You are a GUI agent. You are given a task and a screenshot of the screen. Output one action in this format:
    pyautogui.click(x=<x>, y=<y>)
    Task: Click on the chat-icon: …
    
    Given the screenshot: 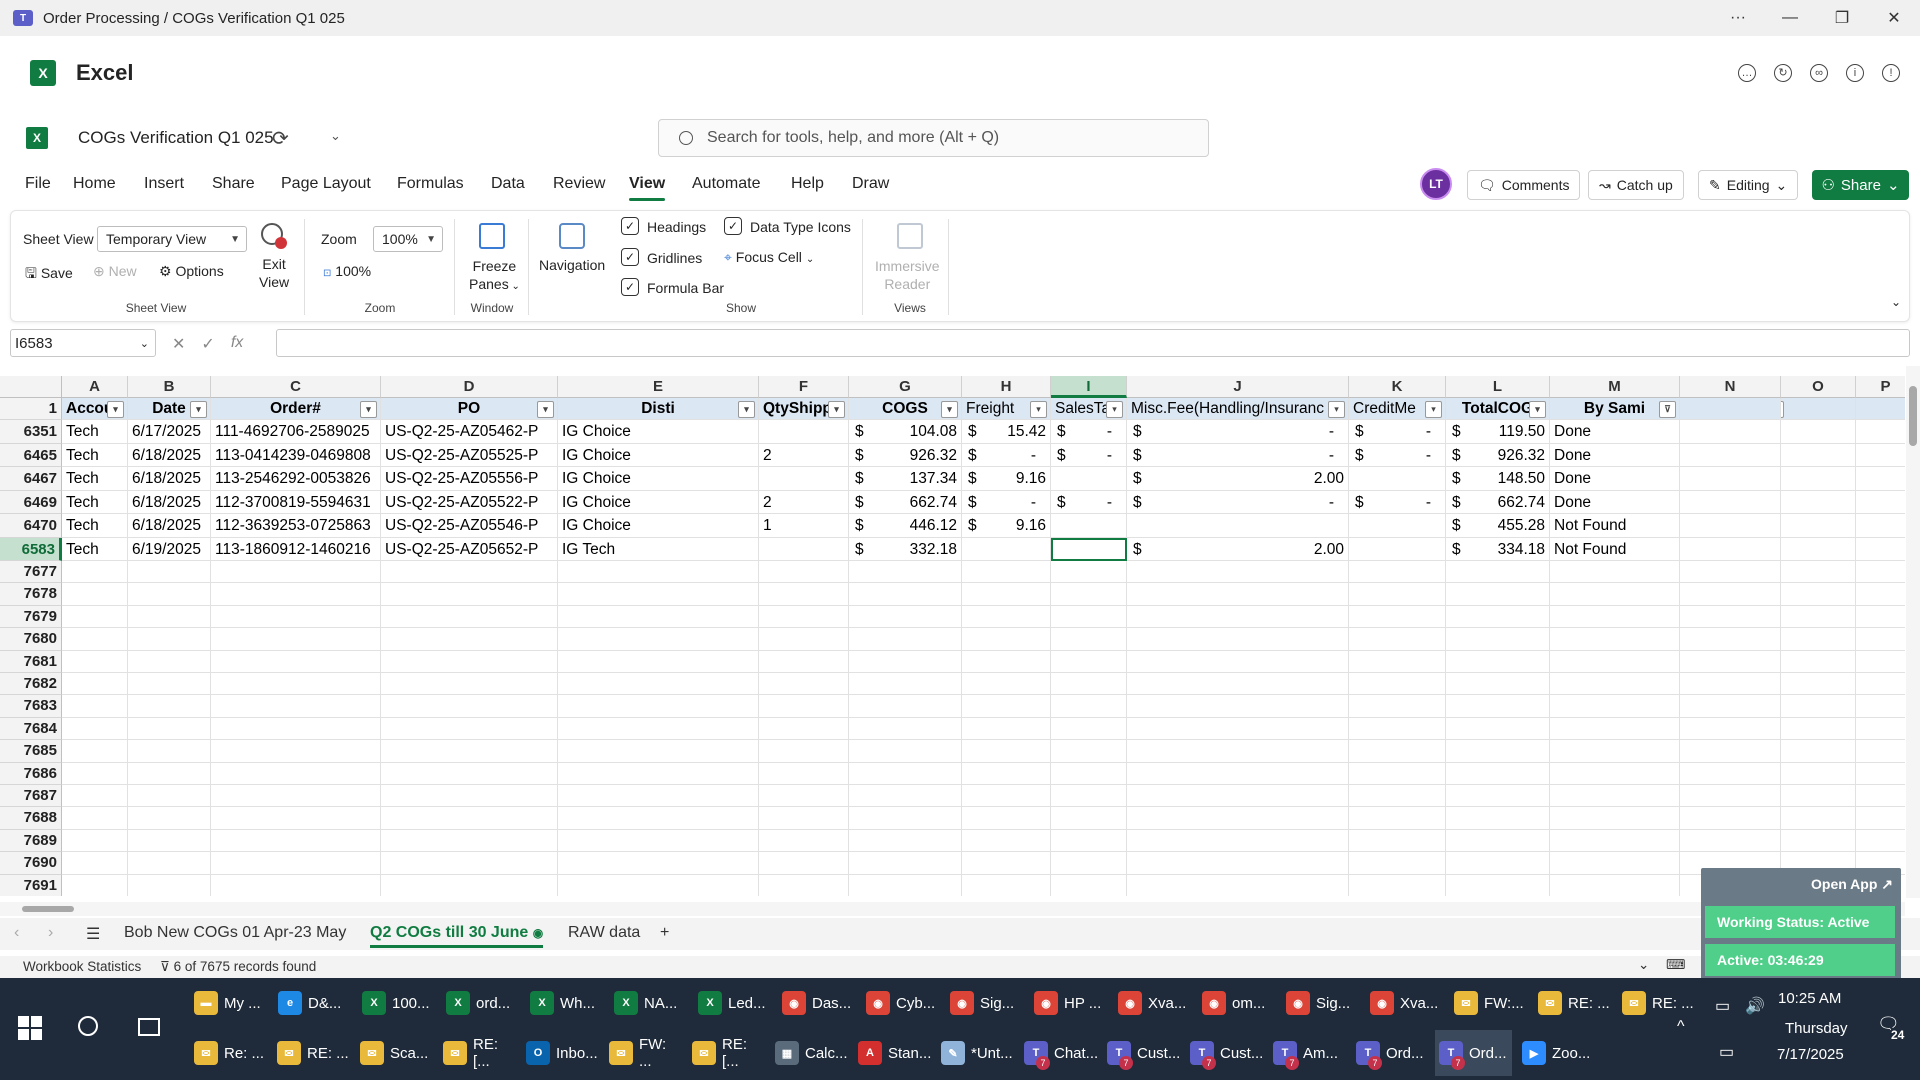 What is the action you would take?
    pyautogui.click(x=1747, y=72)
    